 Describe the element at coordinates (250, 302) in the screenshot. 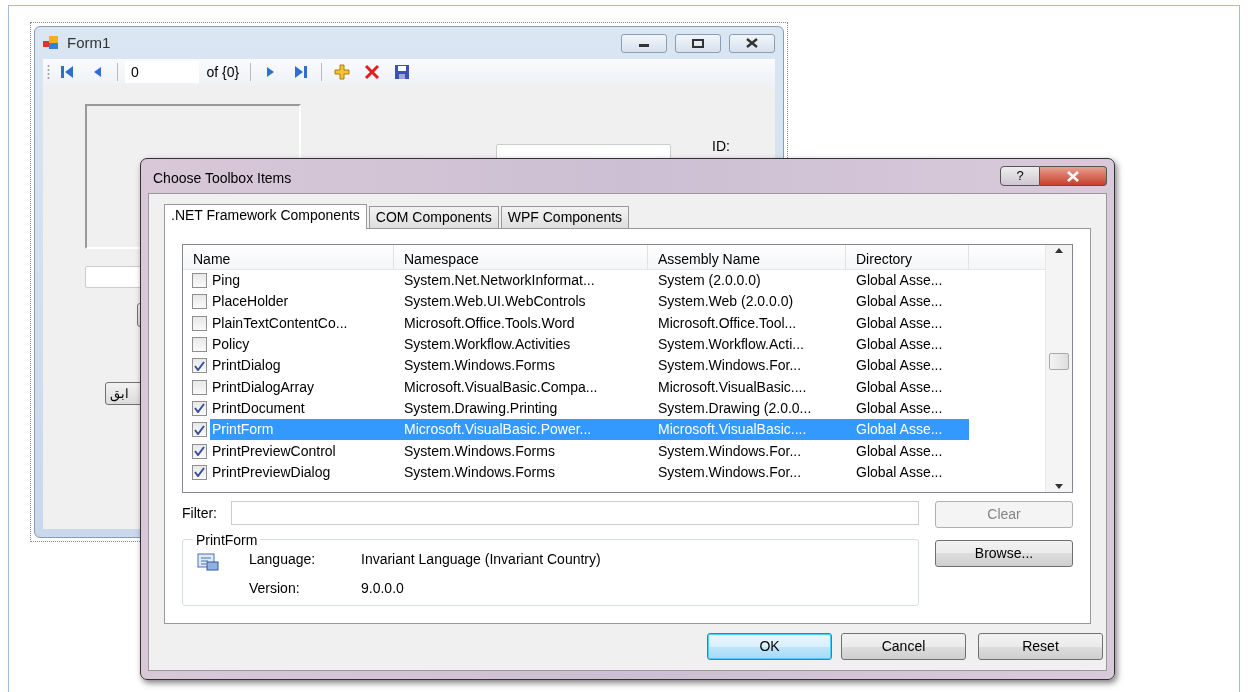

I see `table-cell-text: PlaceHolder` at that location.